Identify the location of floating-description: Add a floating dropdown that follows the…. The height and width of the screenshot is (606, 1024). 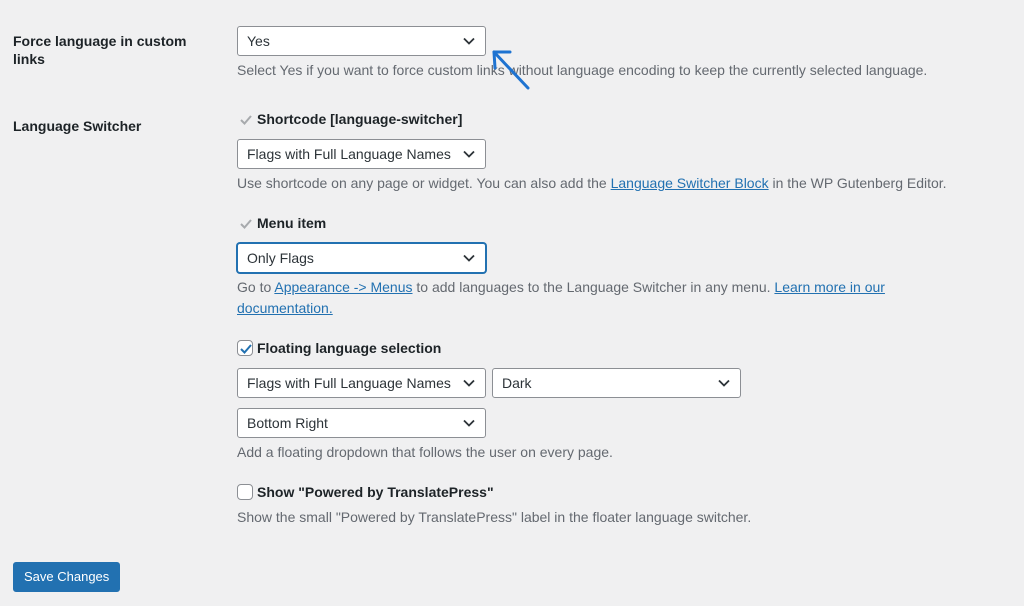
(425, 452).